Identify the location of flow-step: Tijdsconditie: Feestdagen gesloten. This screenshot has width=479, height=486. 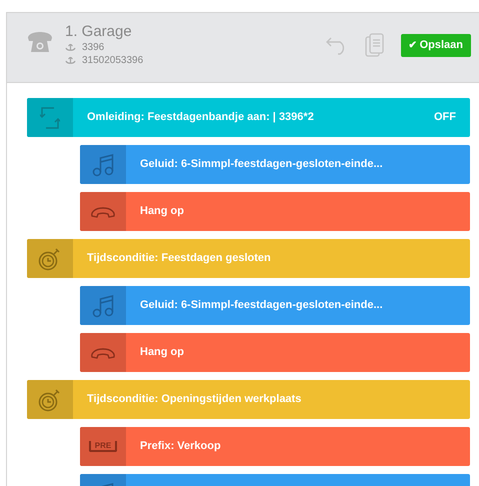
(248, 258).